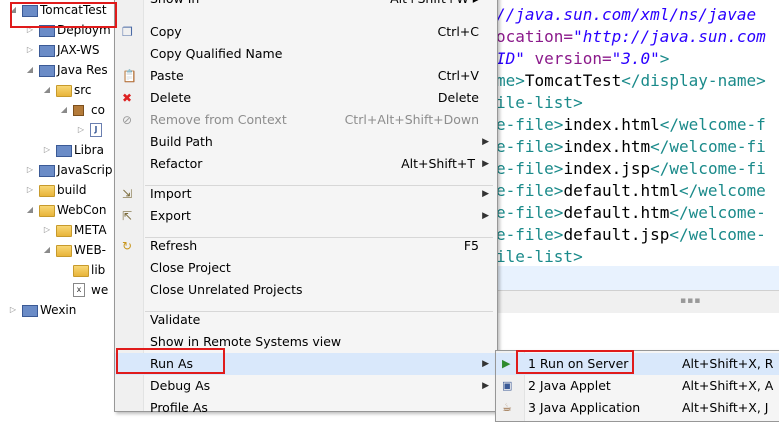 The image size is (779, 422). What do you see at coordinates (306, 164) in the screenshot?
I see `menu-item-refactor: Refactor Alt+Shift+T ▶` at bounding box center [306, 164].